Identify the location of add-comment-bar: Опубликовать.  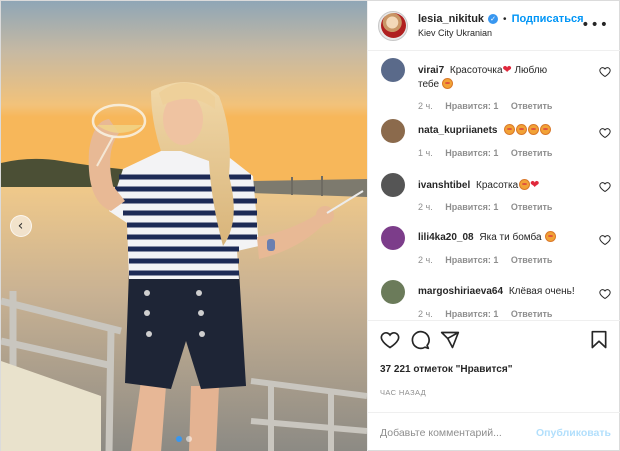
(494, 431).